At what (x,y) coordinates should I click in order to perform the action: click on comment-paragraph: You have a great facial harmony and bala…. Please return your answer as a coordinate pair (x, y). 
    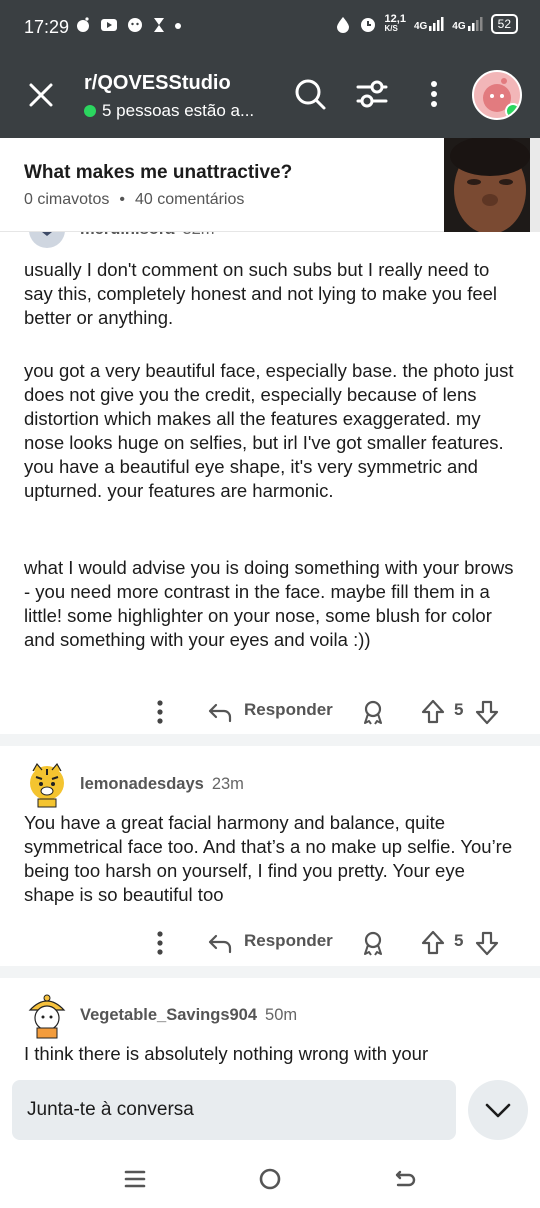
    Looking at the image, I should click on (268, 858).